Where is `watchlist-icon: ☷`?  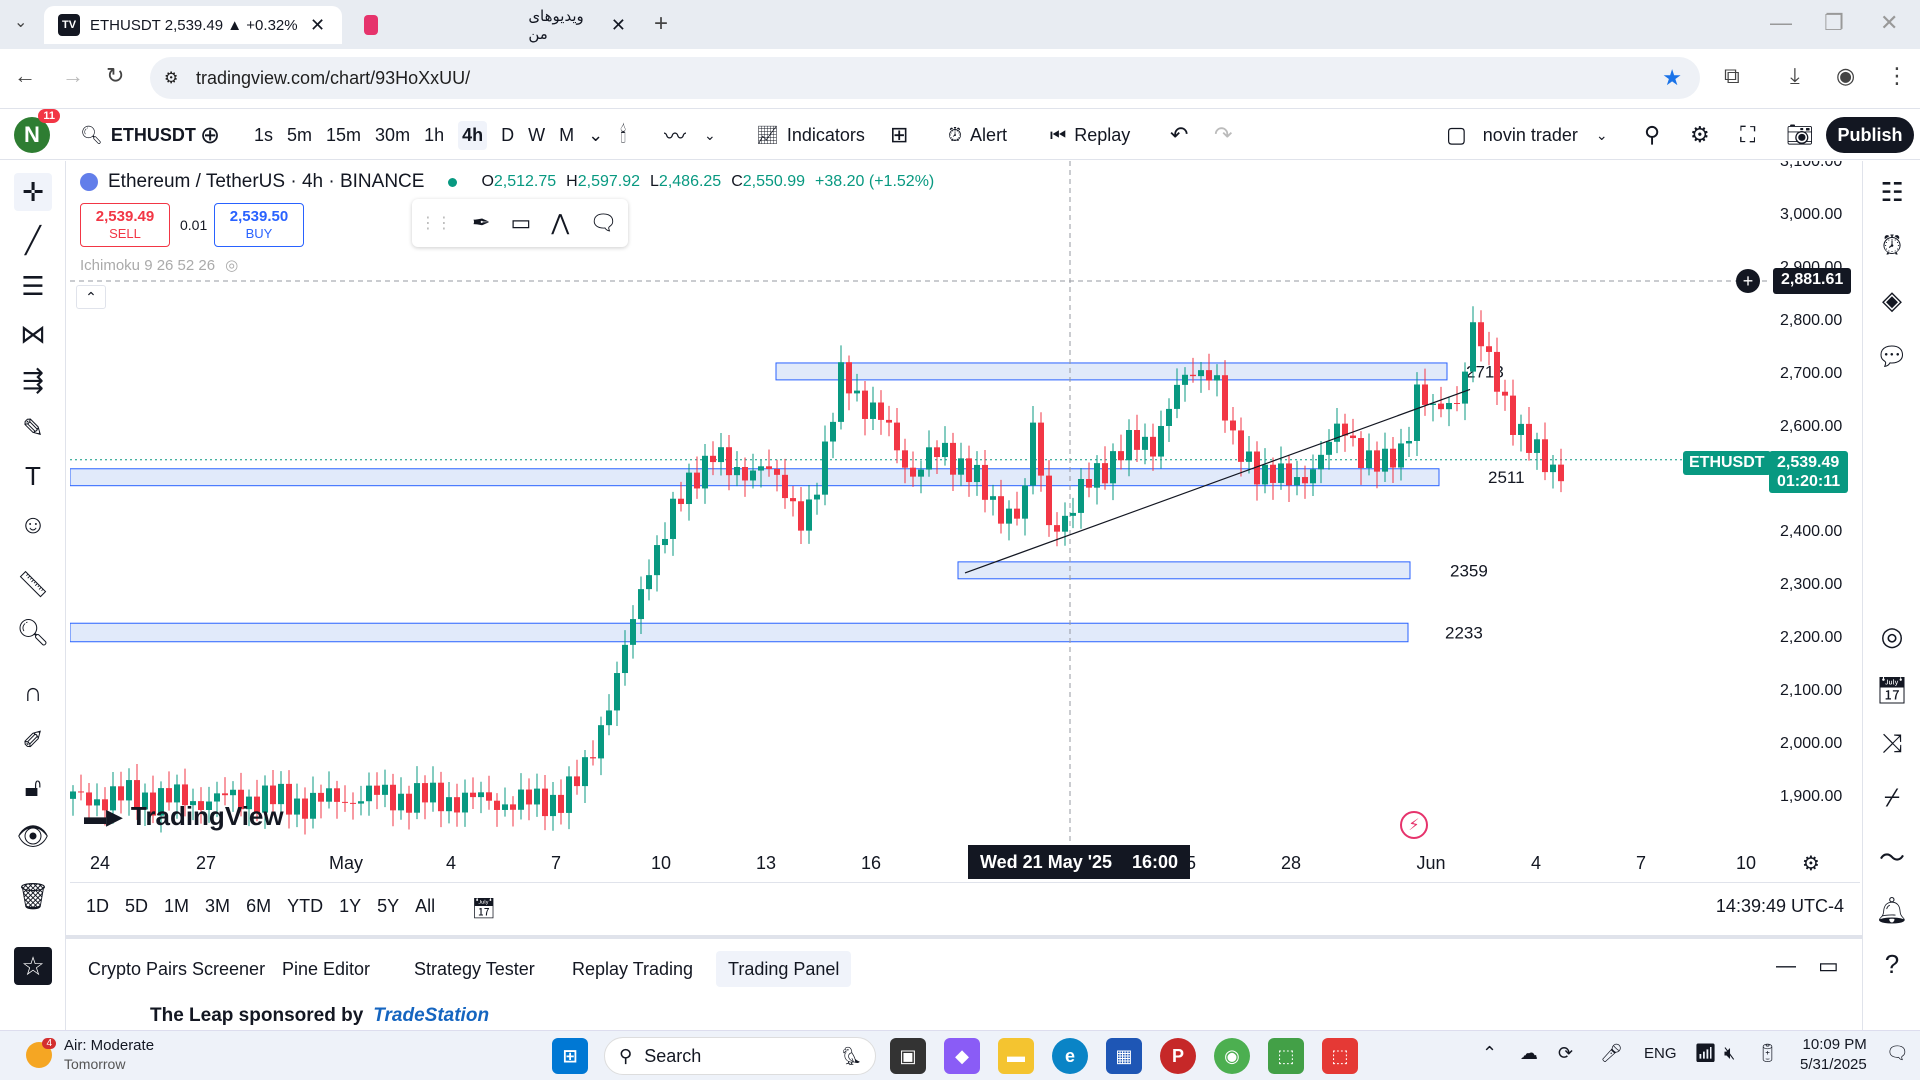 watchlist-icon: ☷ is located at coordinates (1892, 192).